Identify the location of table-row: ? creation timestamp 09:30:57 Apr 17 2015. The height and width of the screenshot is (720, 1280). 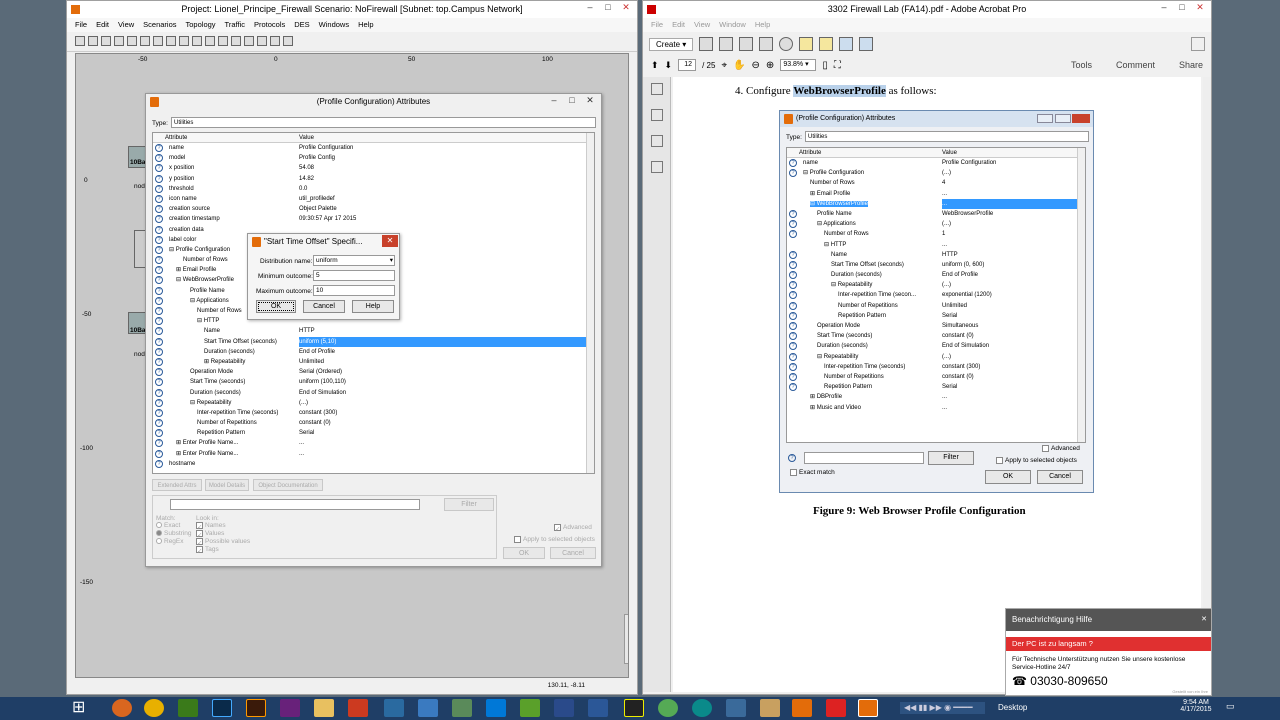
(373, 219).